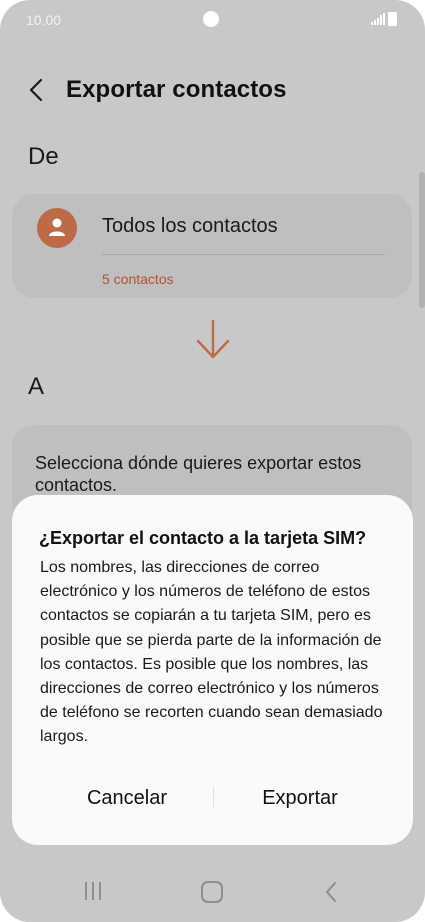 This screenshot has height=922, width=425. Describe the element at coordinates (57, 228) in the screenshot. I see `person-icon` at that location.